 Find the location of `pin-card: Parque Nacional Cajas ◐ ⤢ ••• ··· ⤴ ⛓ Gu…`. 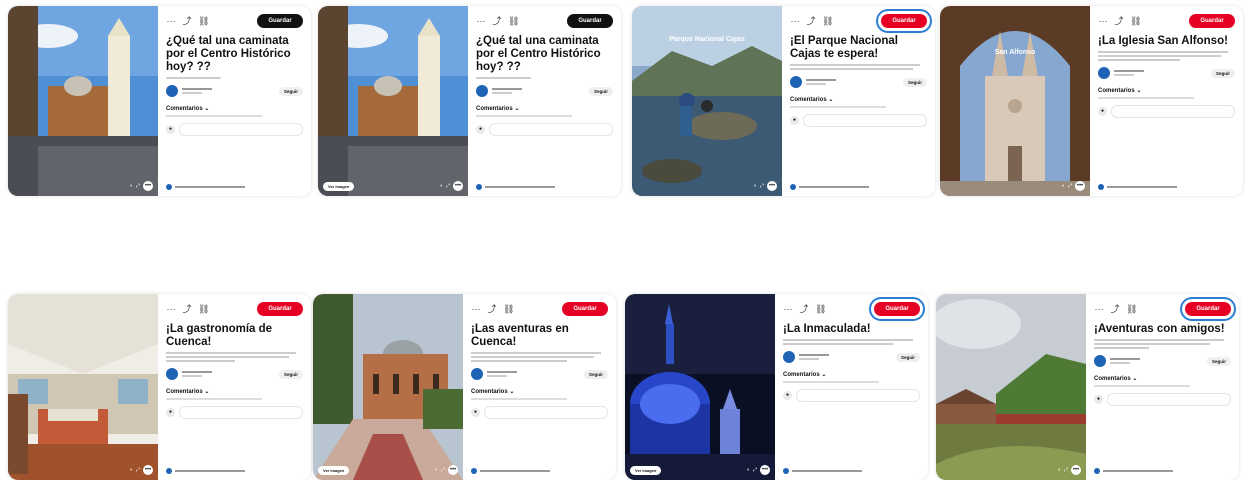

pin-card: Parque Nacional Cajas ◐ ⤢ ••• ··· ⤴ ⛓ Gu… is located at coordinates (783, 101).